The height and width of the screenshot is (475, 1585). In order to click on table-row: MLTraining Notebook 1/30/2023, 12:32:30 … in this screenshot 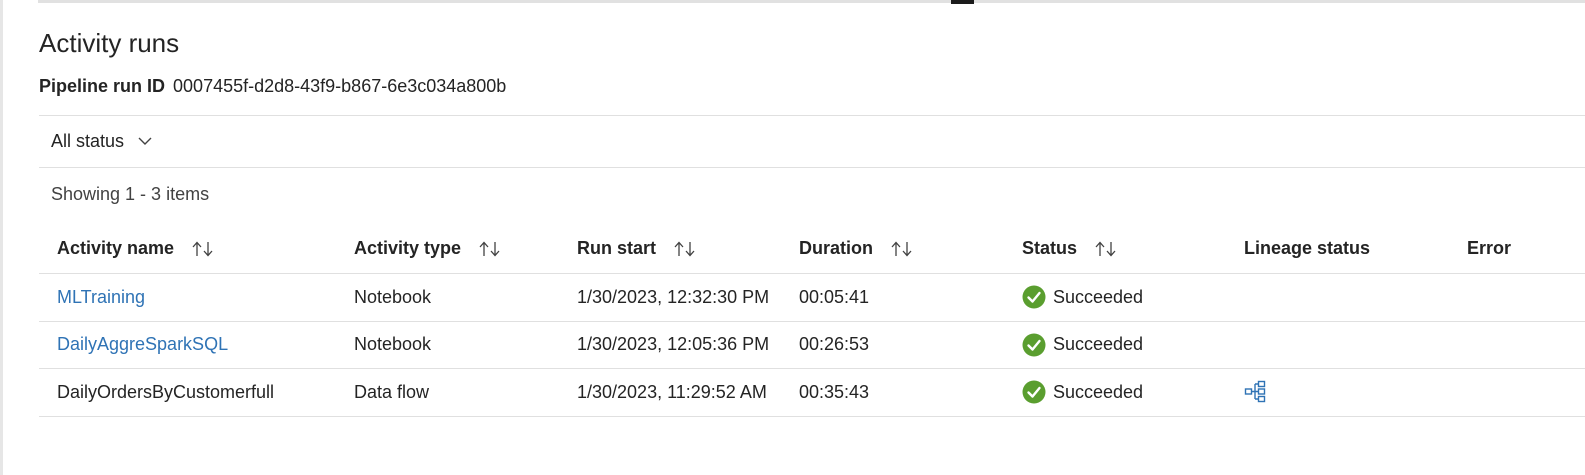, I will do `click(812, 298)`.